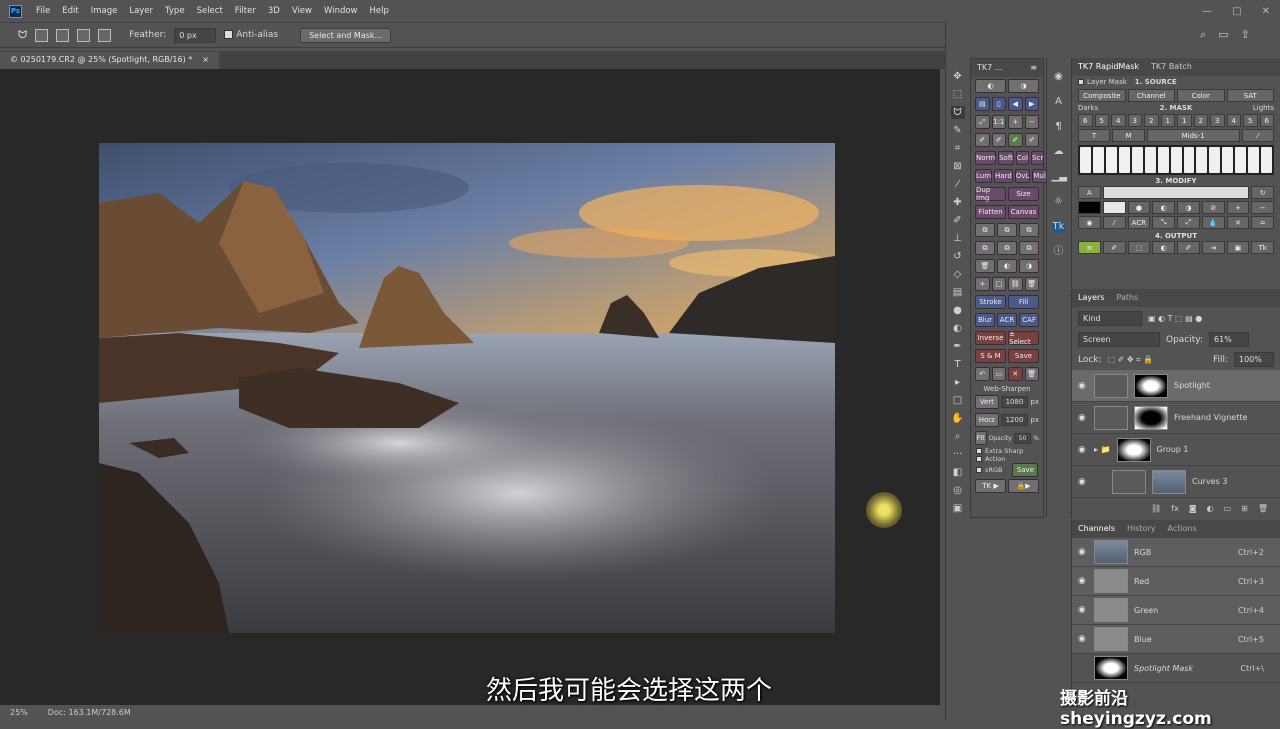 This screenshot has height=729, width=1280. Describe the element at coordinates (958, 364) in the screenshot. I see `type-tool-icon: T` at that location.